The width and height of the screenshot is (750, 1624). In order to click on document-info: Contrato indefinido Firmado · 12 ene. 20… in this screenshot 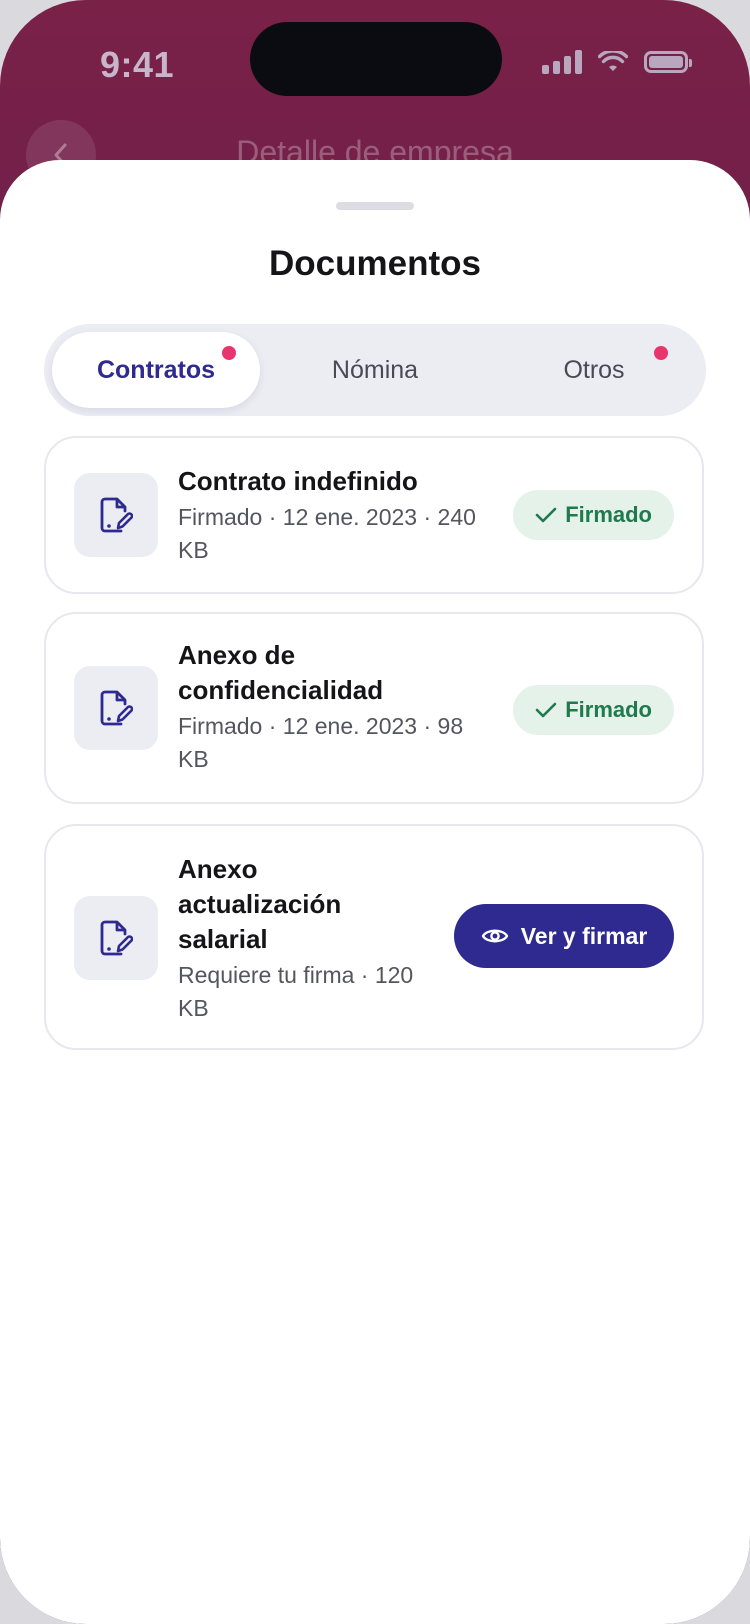, I will do `click(327, 515)`.